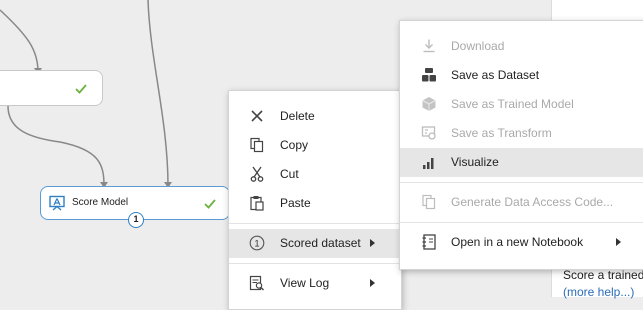 Image resolution: width=643 pixels, height=310 pixels. I want to click on menu-item-label: Cut, so click(289, 174).